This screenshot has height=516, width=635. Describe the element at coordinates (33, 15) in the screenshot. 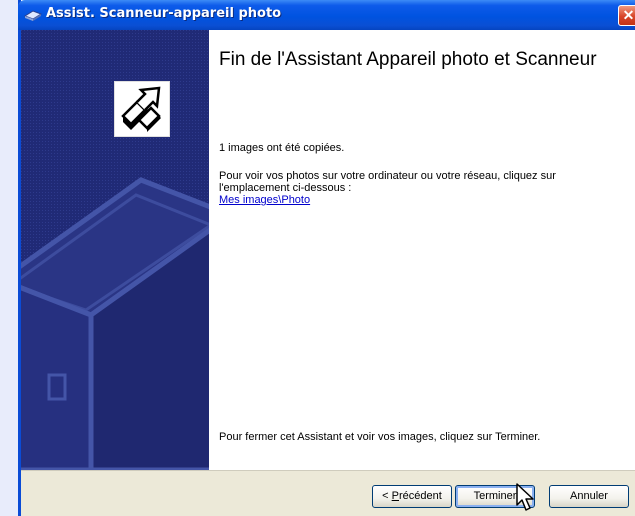

I see `scanner-camera-icon` at that location.